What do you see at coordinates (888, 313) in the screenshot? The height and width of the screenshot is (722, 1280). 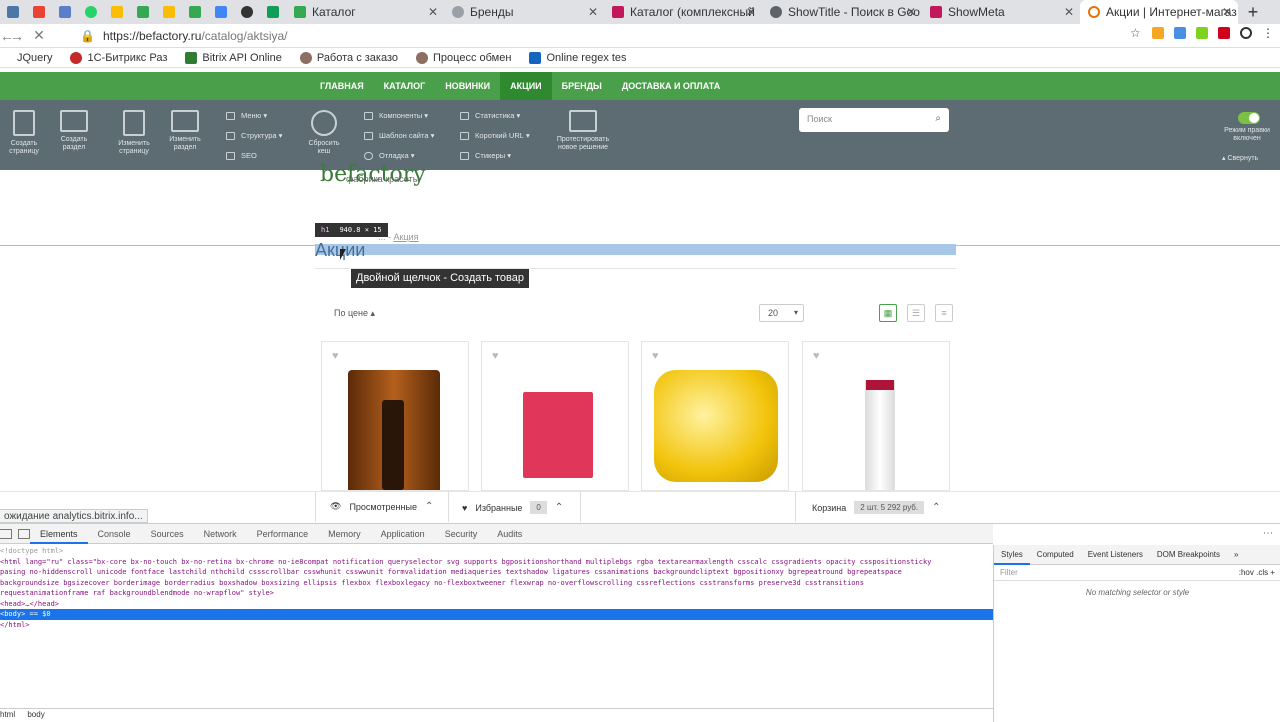 I see `view-grid-button: ▦` at bounding box center [888, 313].